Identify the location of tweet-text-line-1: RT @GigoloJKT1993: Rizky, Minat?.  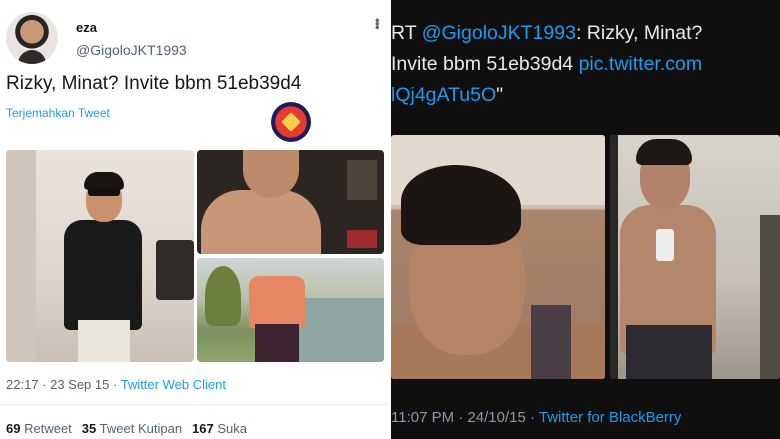
(546, 33).